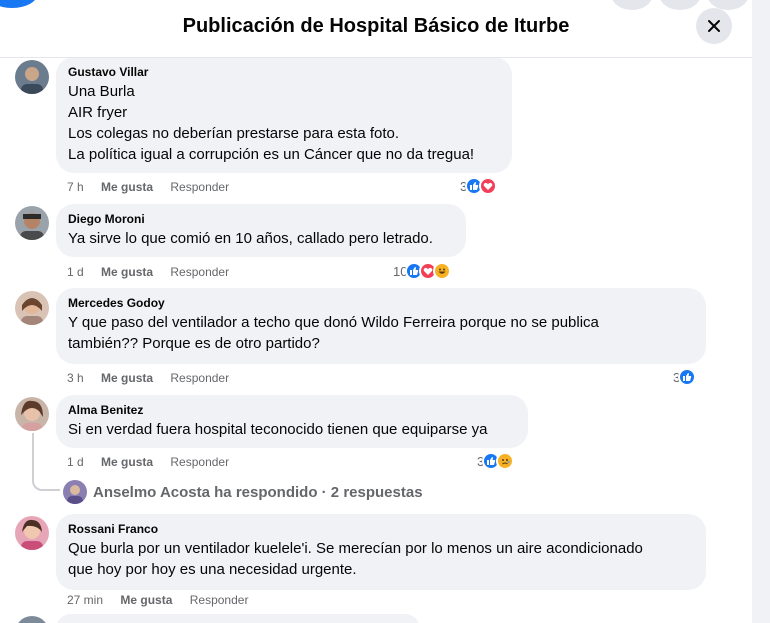 The width and height of the screenshot is (770, 623). What do you see at coordinates (98, 112) in the screenshot?
I see `comment-text: AIR fryer` at bounding box center [98, 112].